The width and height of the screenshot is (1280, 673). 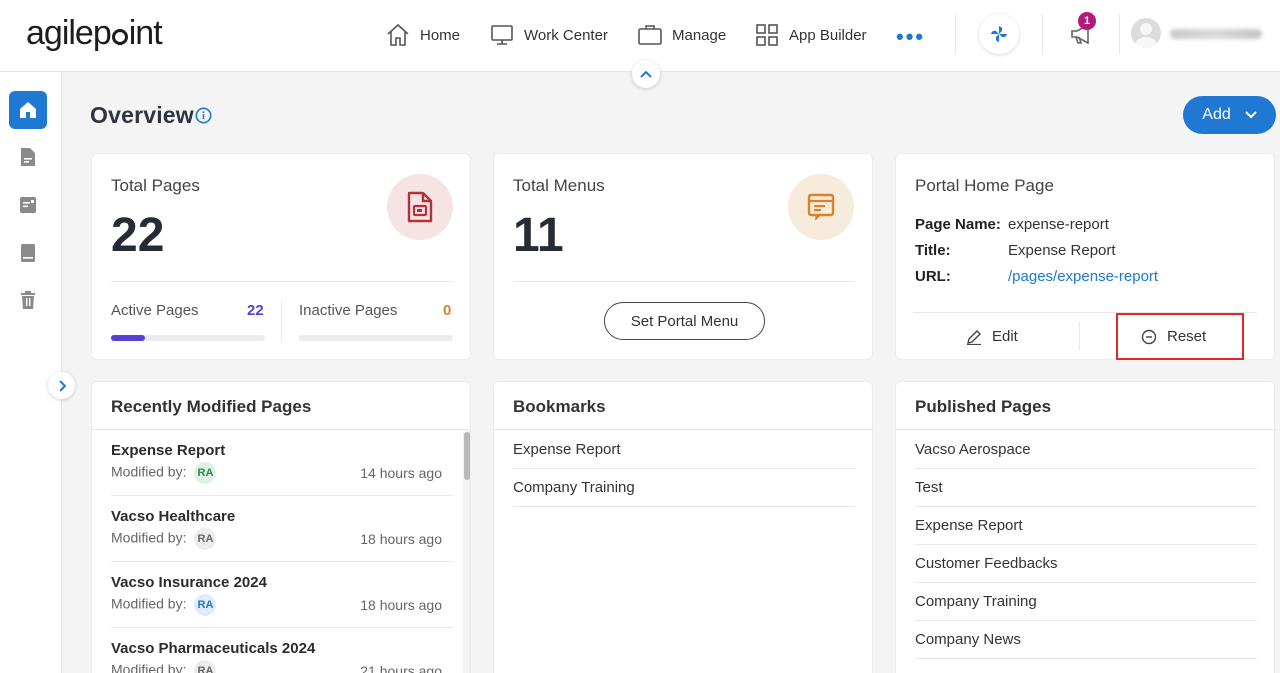 I want to click on ai-assistant-button, so click(x=999, y=34).